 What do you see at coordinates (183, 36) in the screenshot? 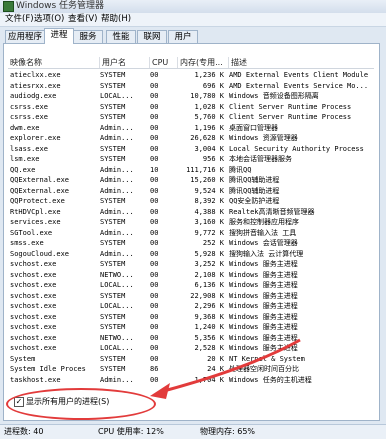
I see `tab-users: 用户` at bounding box center [183, 36].